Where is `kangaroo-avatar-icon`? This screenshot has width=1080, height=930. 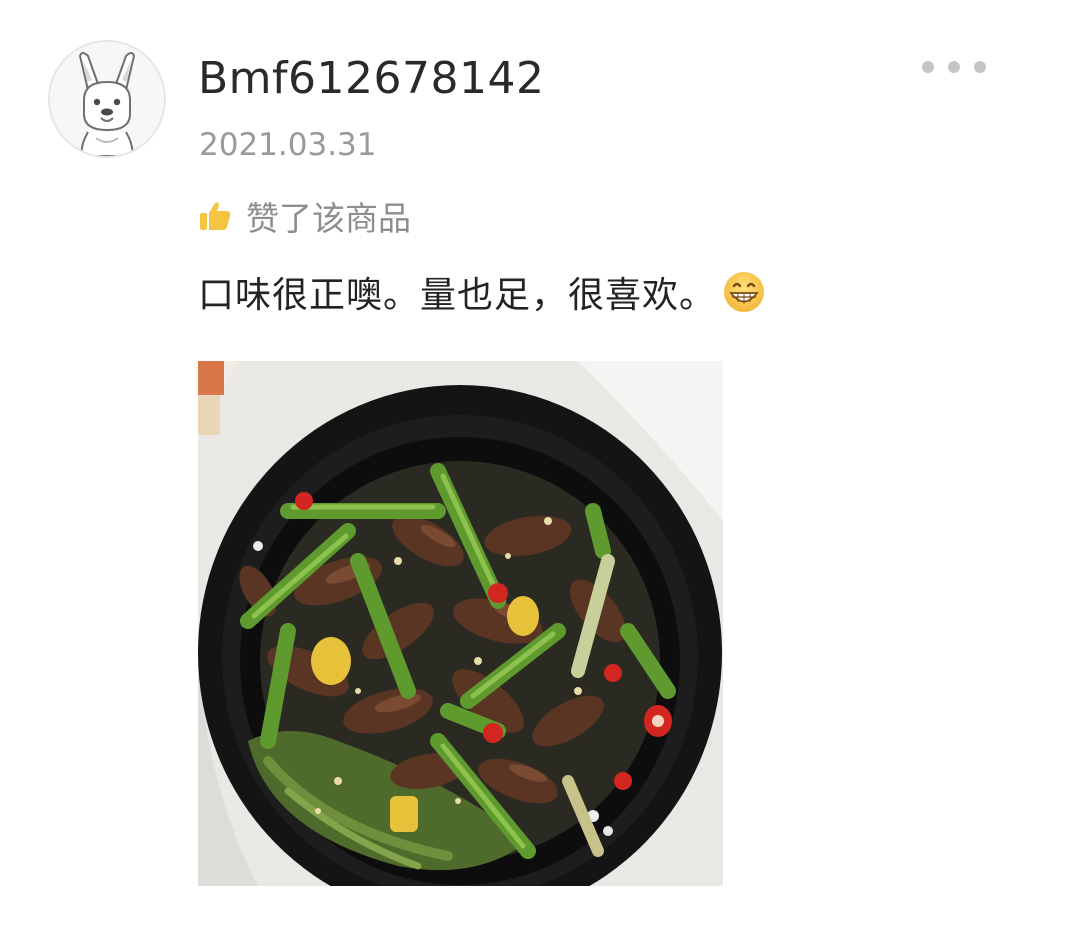
kangaroo-avatar-icon is located at coordinates (107, 99).